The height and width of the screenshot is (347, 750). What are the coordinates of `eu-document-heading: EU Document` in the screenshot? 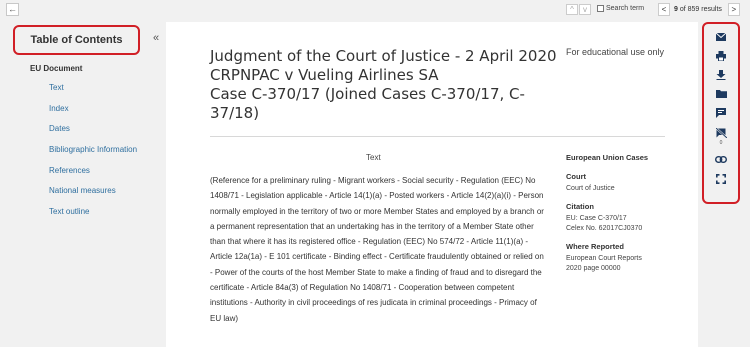 It's located at (56, 68).